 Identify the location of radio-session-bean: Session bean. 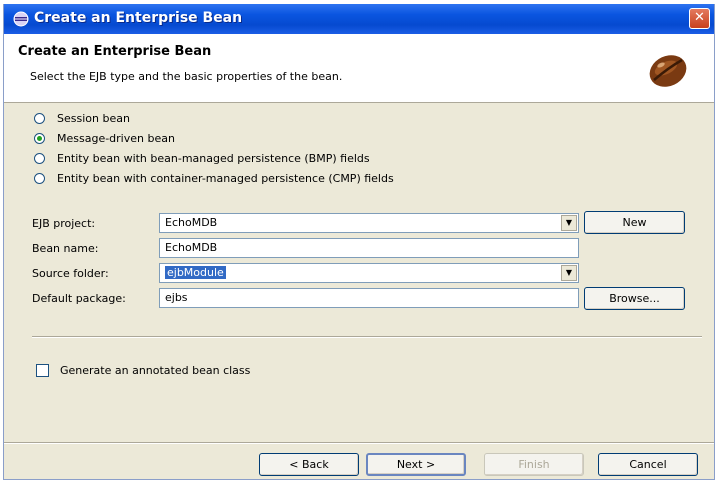
(82, 118).